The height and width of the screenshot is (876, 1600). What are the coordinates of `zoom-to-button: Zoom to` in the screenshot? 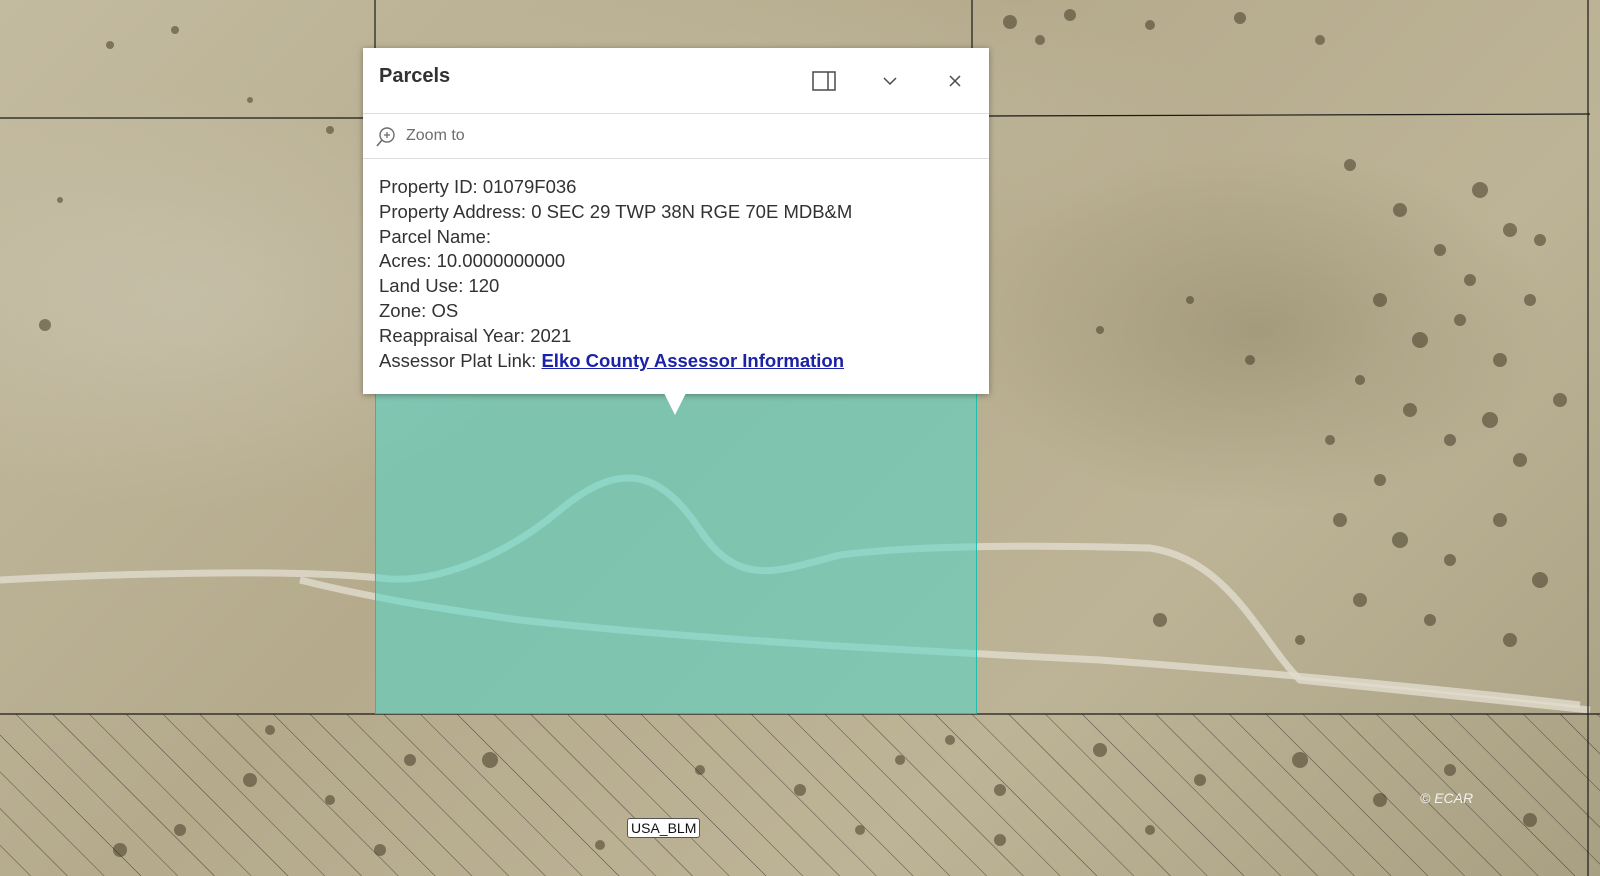 It's located at (676, 136).